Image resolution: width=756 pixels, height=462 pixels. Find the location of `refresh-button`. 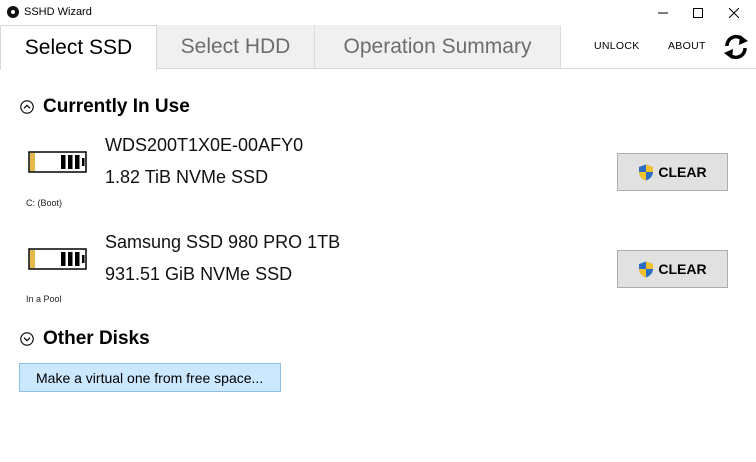

refresh-button is located at coordinates (736, 47).